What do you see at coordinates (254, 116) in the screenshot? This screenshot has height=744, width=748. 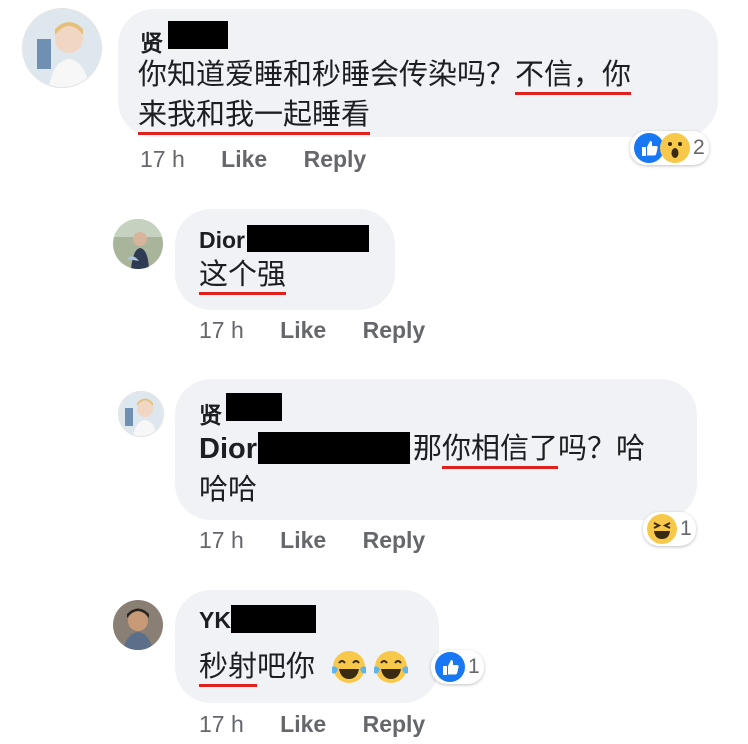 I see `comment-text-underlined: 来我和我一起睡看` at bounding box center [254, 116].